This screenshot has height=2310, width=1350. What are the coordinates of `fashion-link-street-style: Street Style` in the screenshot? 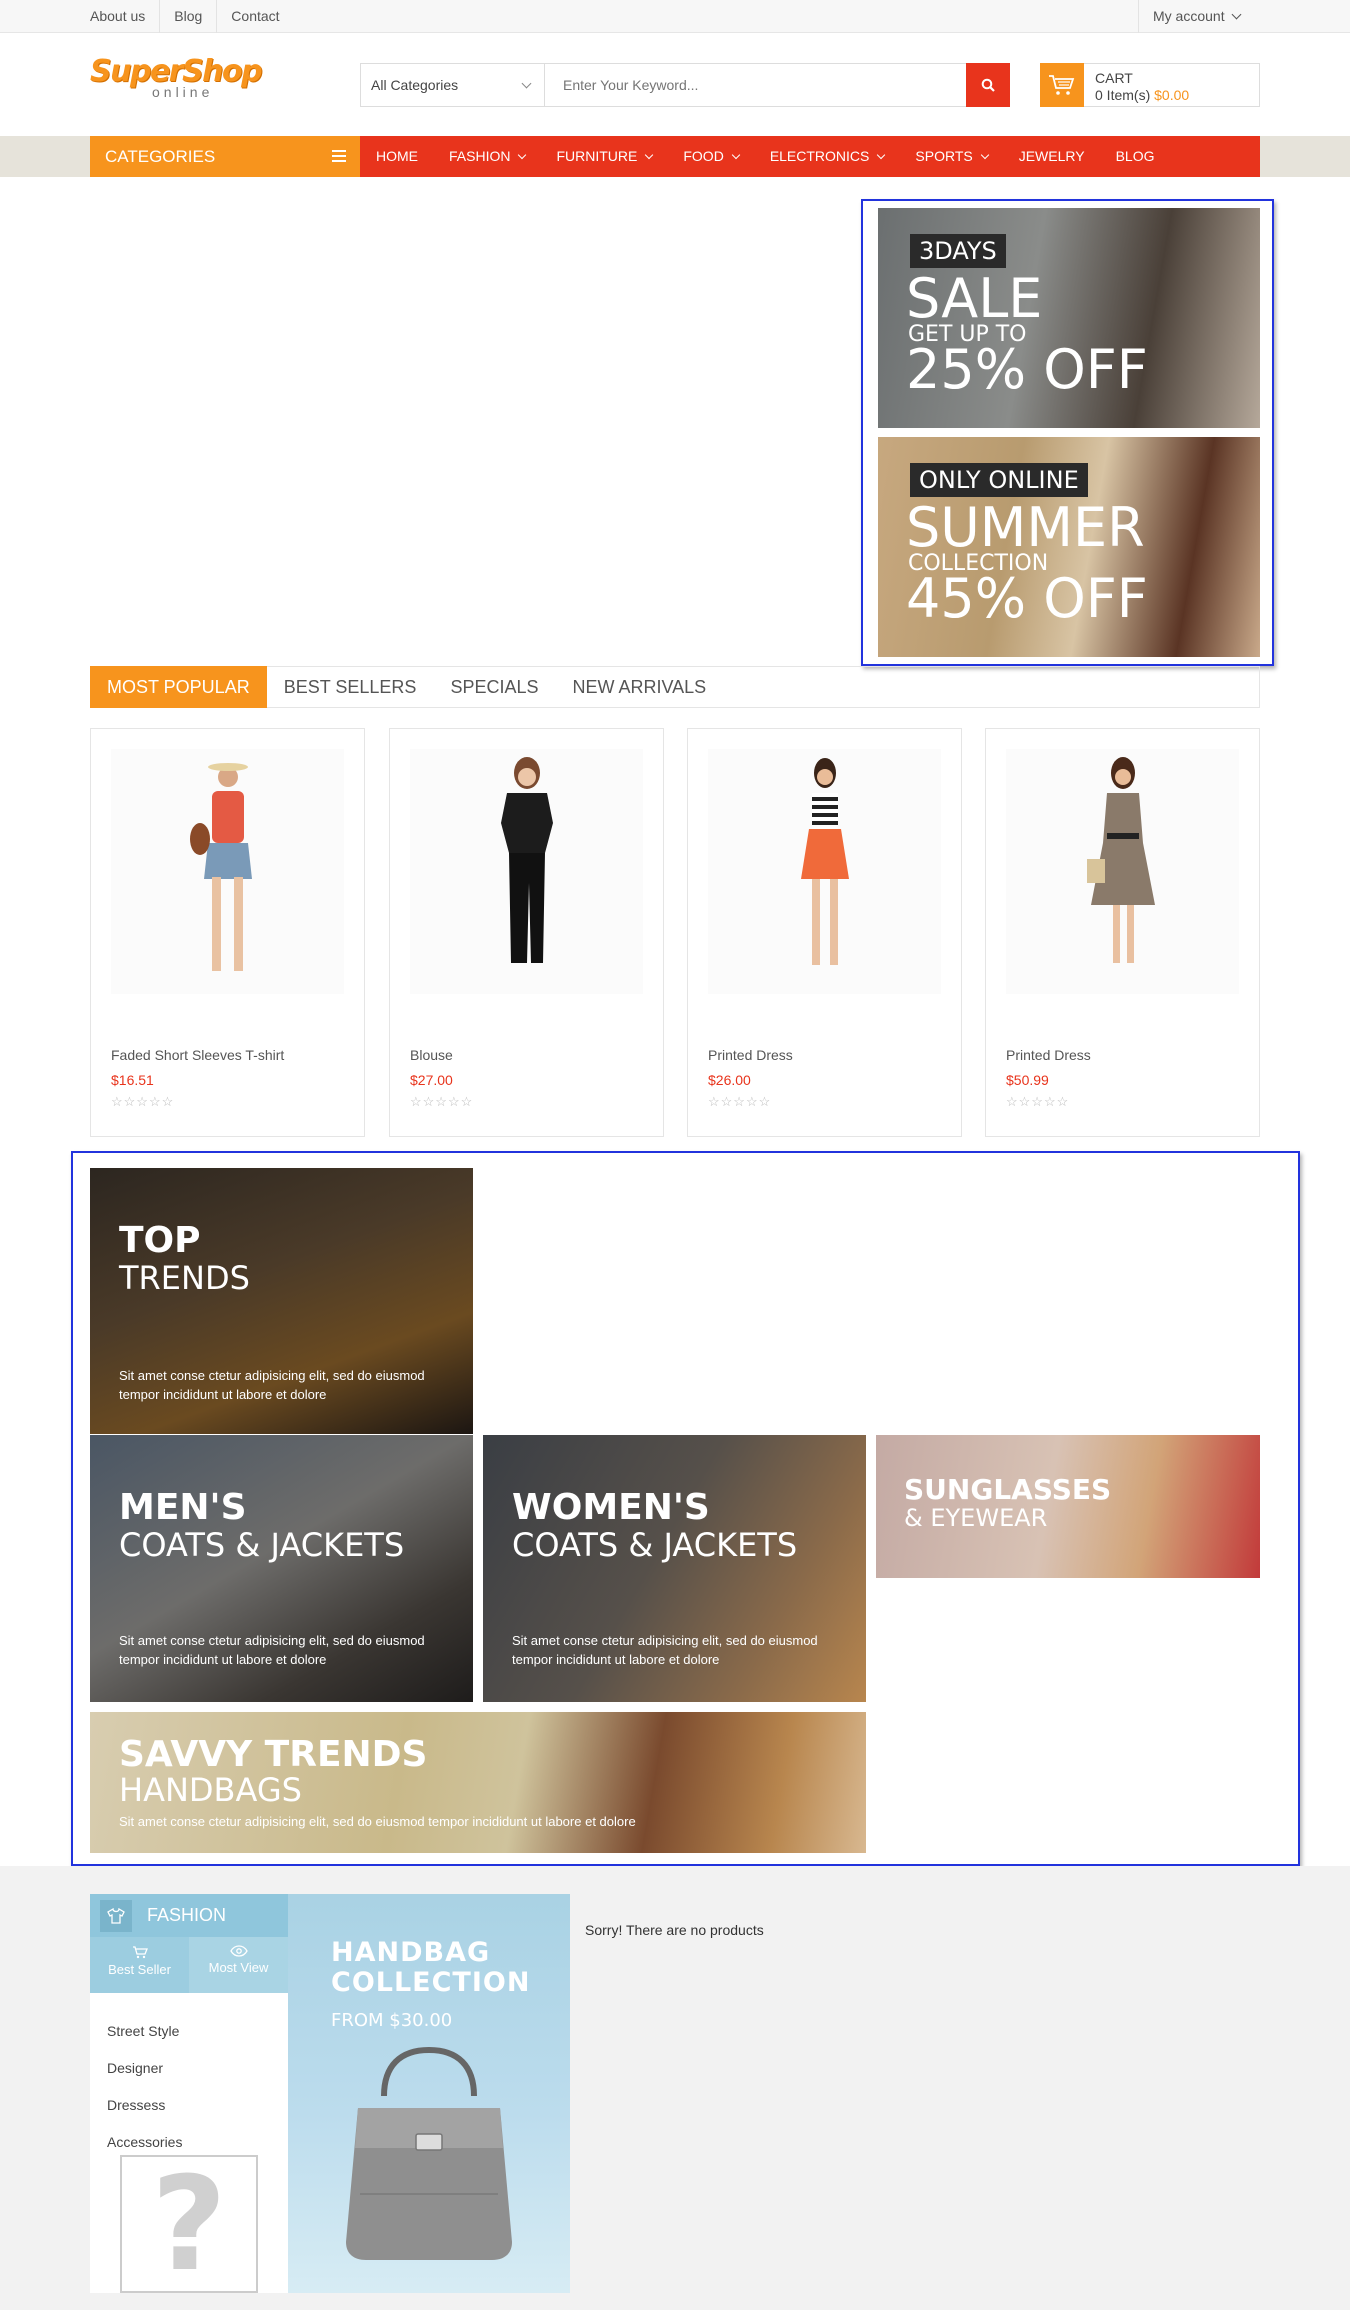 It's located at (197, 2031).